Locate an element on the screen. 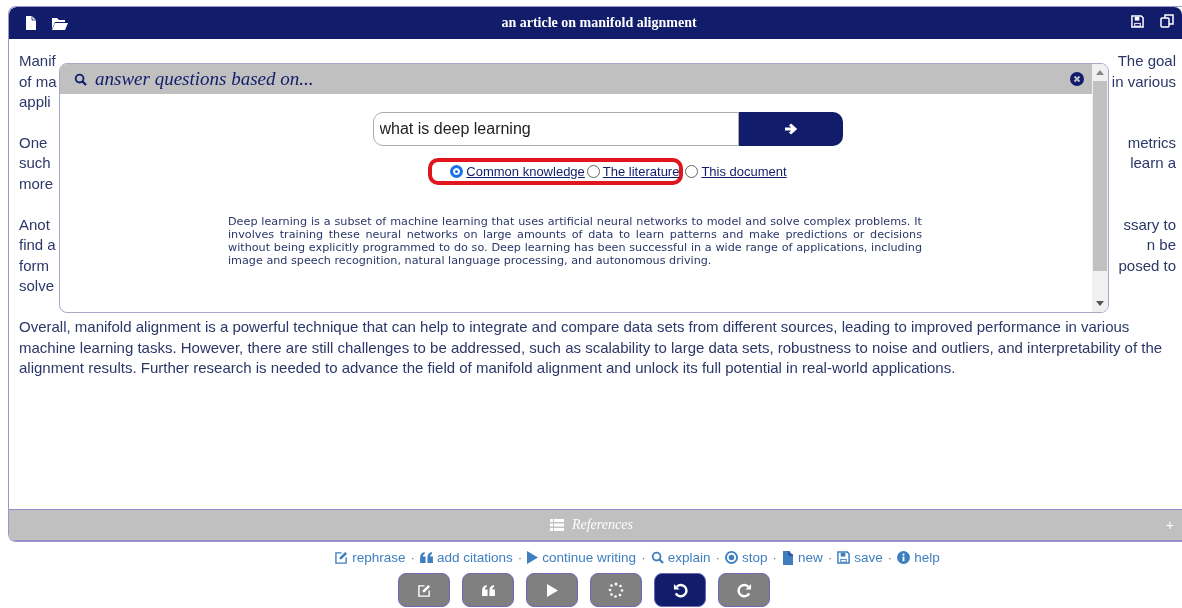 The width and height of the screenshot is (1182, 608). text-fragment: appli is located at coordinates (35, 102).